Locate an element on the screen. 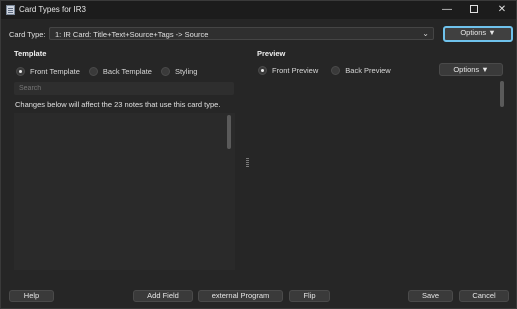 Image resolution: width=517 pixels, height=309 pixels. radio-label: Front Template is located at coordinates (55, 71).